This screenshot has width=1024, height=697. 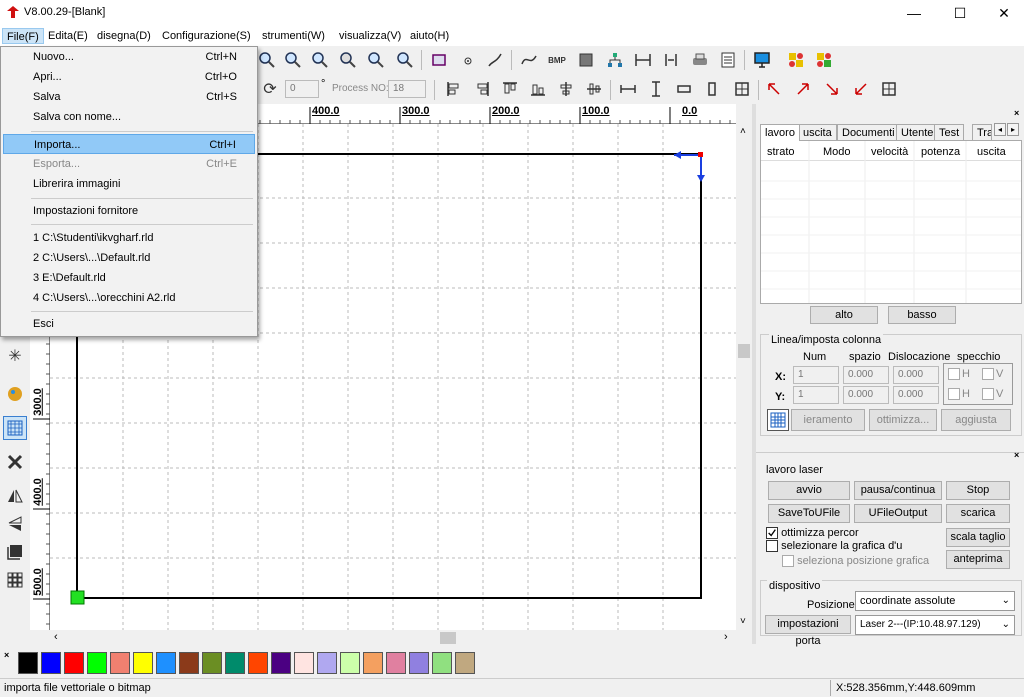 I want to click on menu-item-import: Importa... Ctrl+I, so click(x=129, y=144).